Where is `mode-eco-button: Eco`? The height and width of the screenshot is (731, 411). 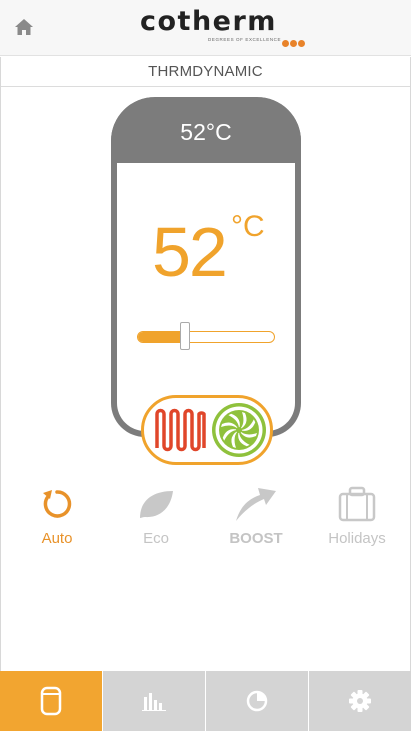 mode-eco-button: Eco is located at coordinates (156, 516).